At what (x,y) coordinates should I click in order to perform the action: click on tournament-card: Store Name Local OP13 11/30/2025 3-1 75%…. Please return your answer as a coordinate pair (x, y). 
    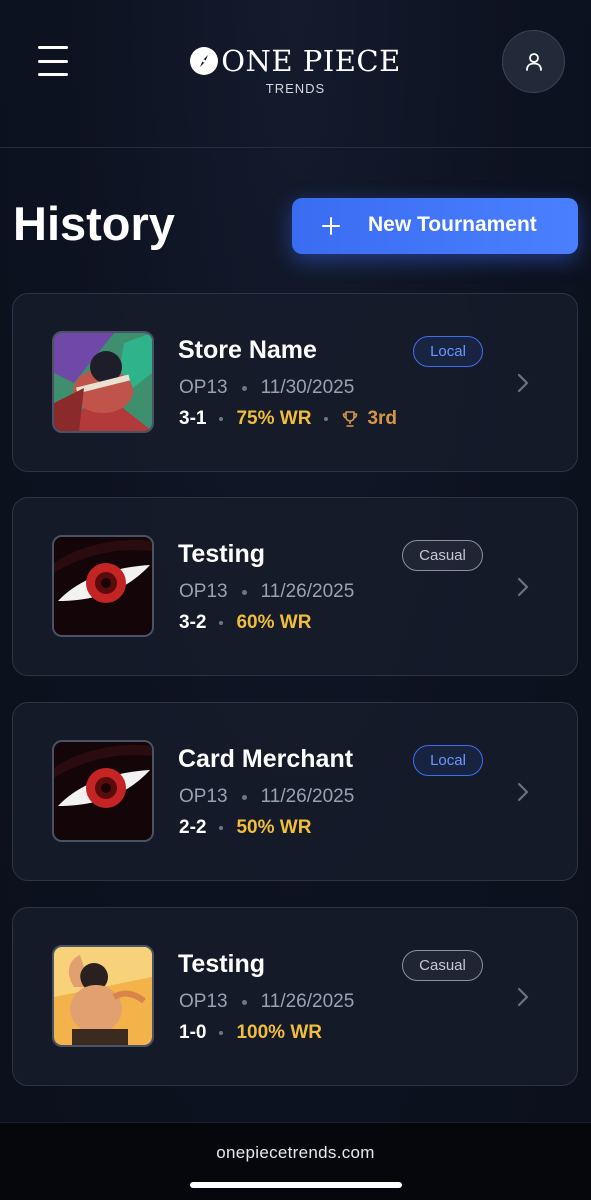
    Looking at the image, I should click on (295, 382).